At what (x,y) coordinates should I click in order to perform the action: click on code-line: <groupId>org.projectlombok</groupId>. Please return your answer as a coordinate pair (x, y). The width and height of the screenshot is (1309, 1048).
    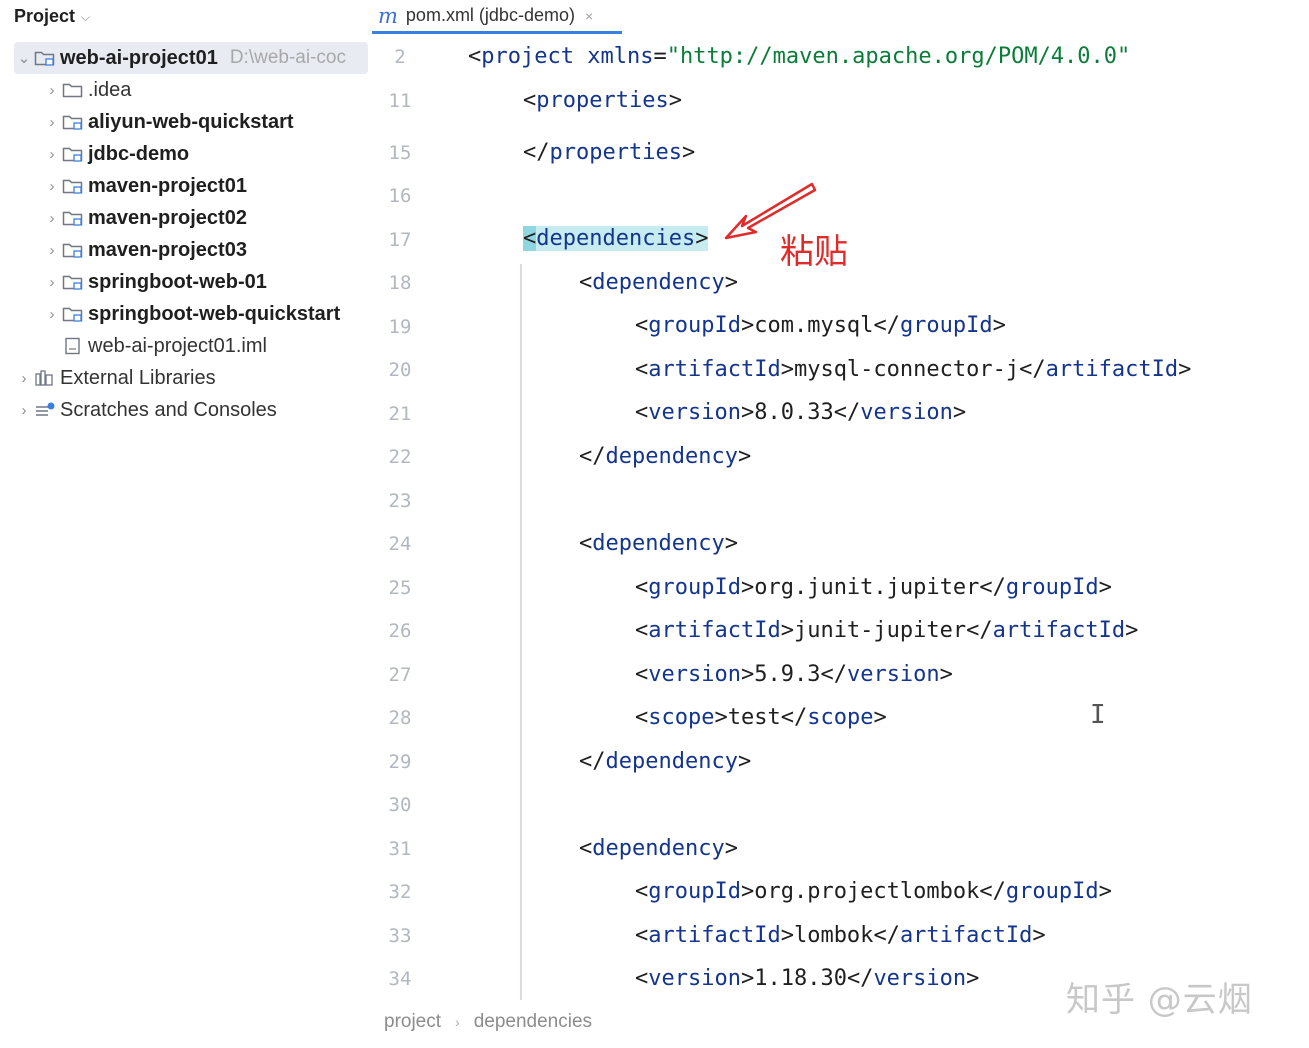
    Looking at the image, I should click on (873, 891).